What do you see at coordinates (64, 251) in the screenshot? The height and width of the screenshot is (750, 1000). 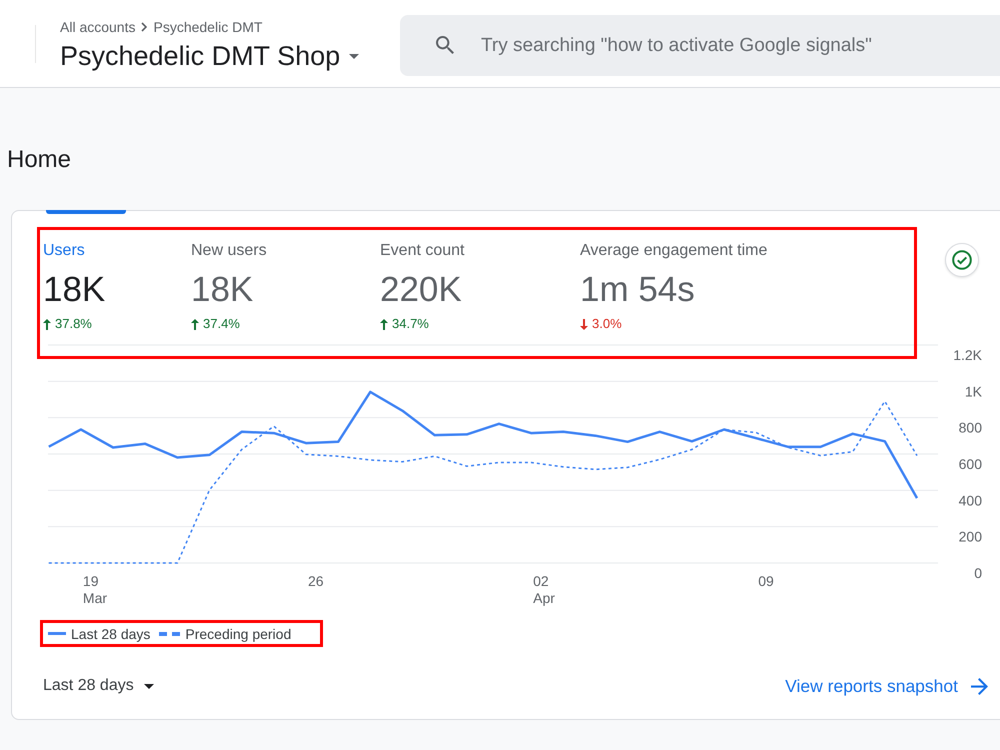 I see `metric-label: Users` at bounding box center [64, 251].